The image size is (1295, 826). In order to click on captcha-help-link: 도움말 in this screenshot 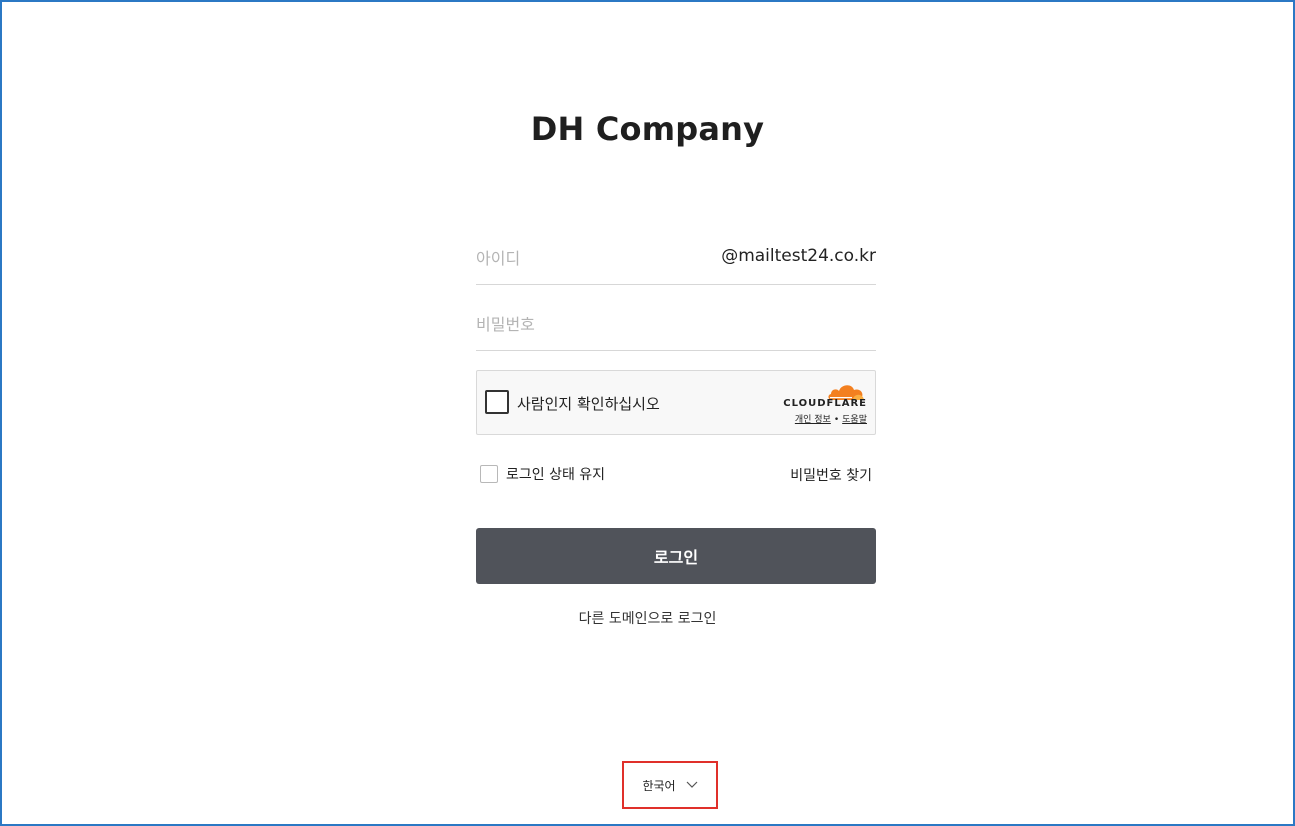, I will do `click(854, 420)`.